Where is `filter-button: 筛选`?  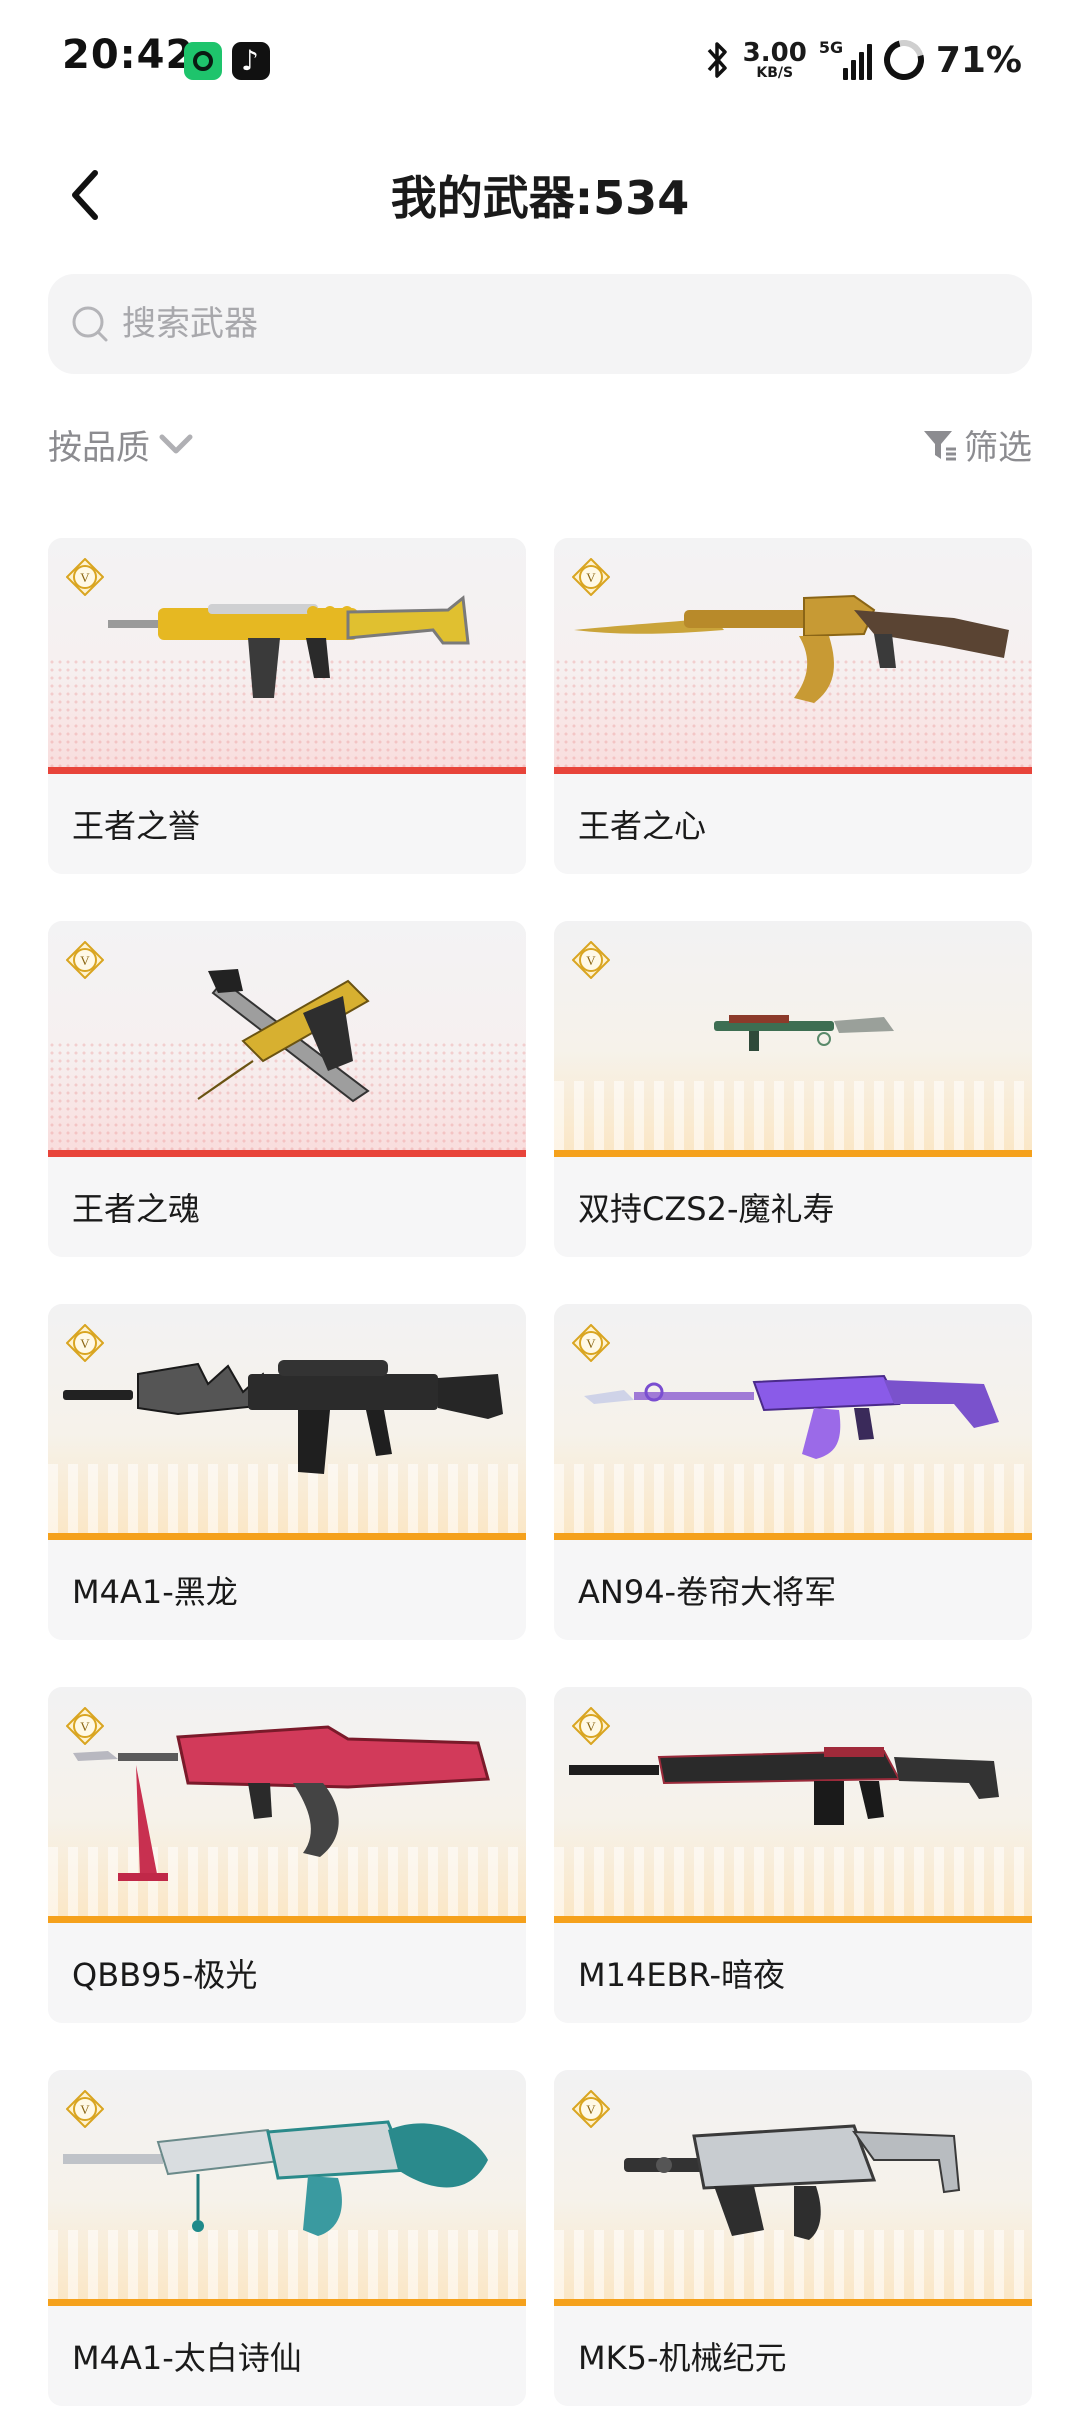 filter-button: 筛选 is located at coordinates (977, 444).